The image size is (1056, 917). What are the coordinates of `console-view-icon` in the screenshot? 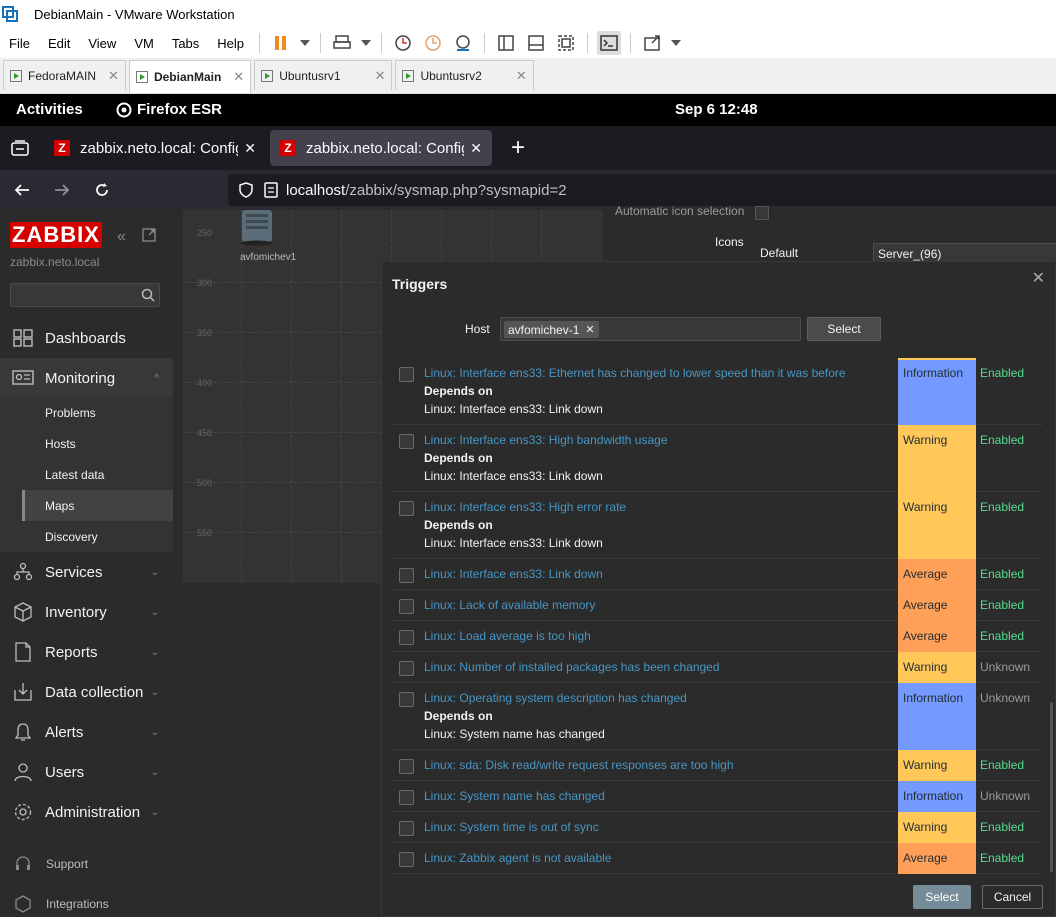 It's located at (609, 43).